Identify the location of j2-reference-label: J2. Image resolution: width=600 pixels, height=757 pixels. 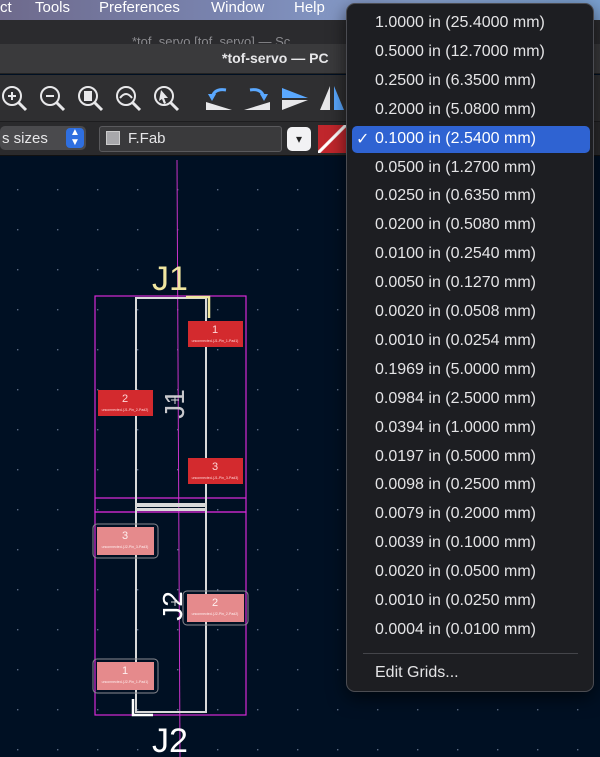
(170, 739).